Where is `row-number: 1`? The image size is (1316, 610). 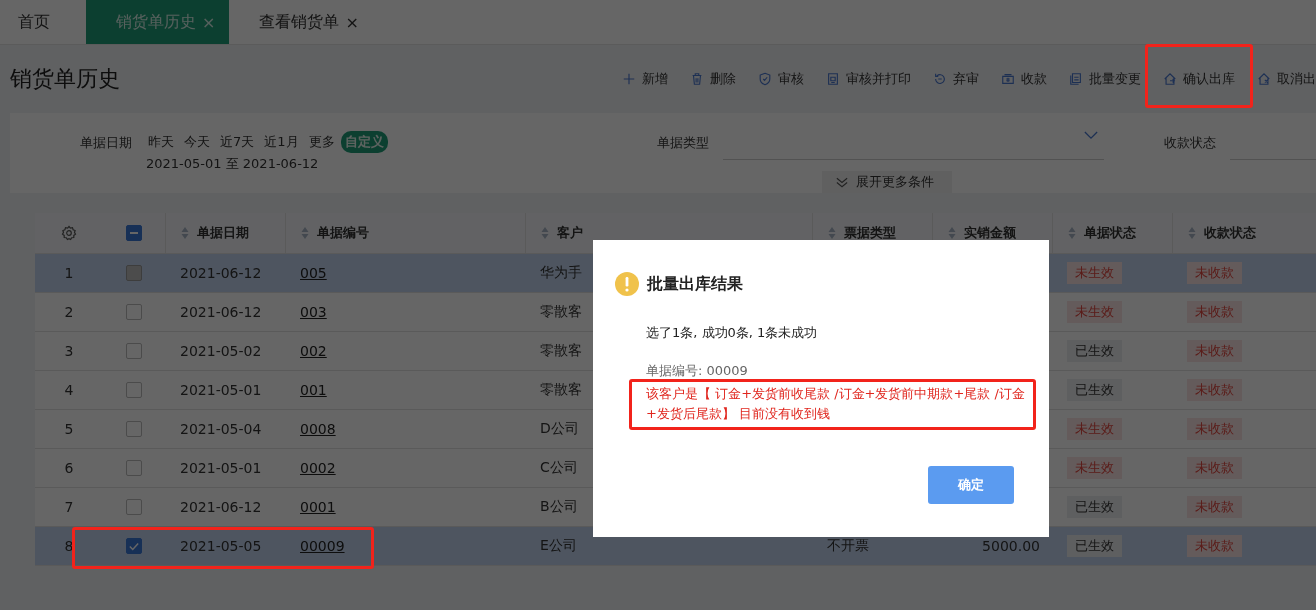 row-number: 1 is located at coordinates (69, 273).